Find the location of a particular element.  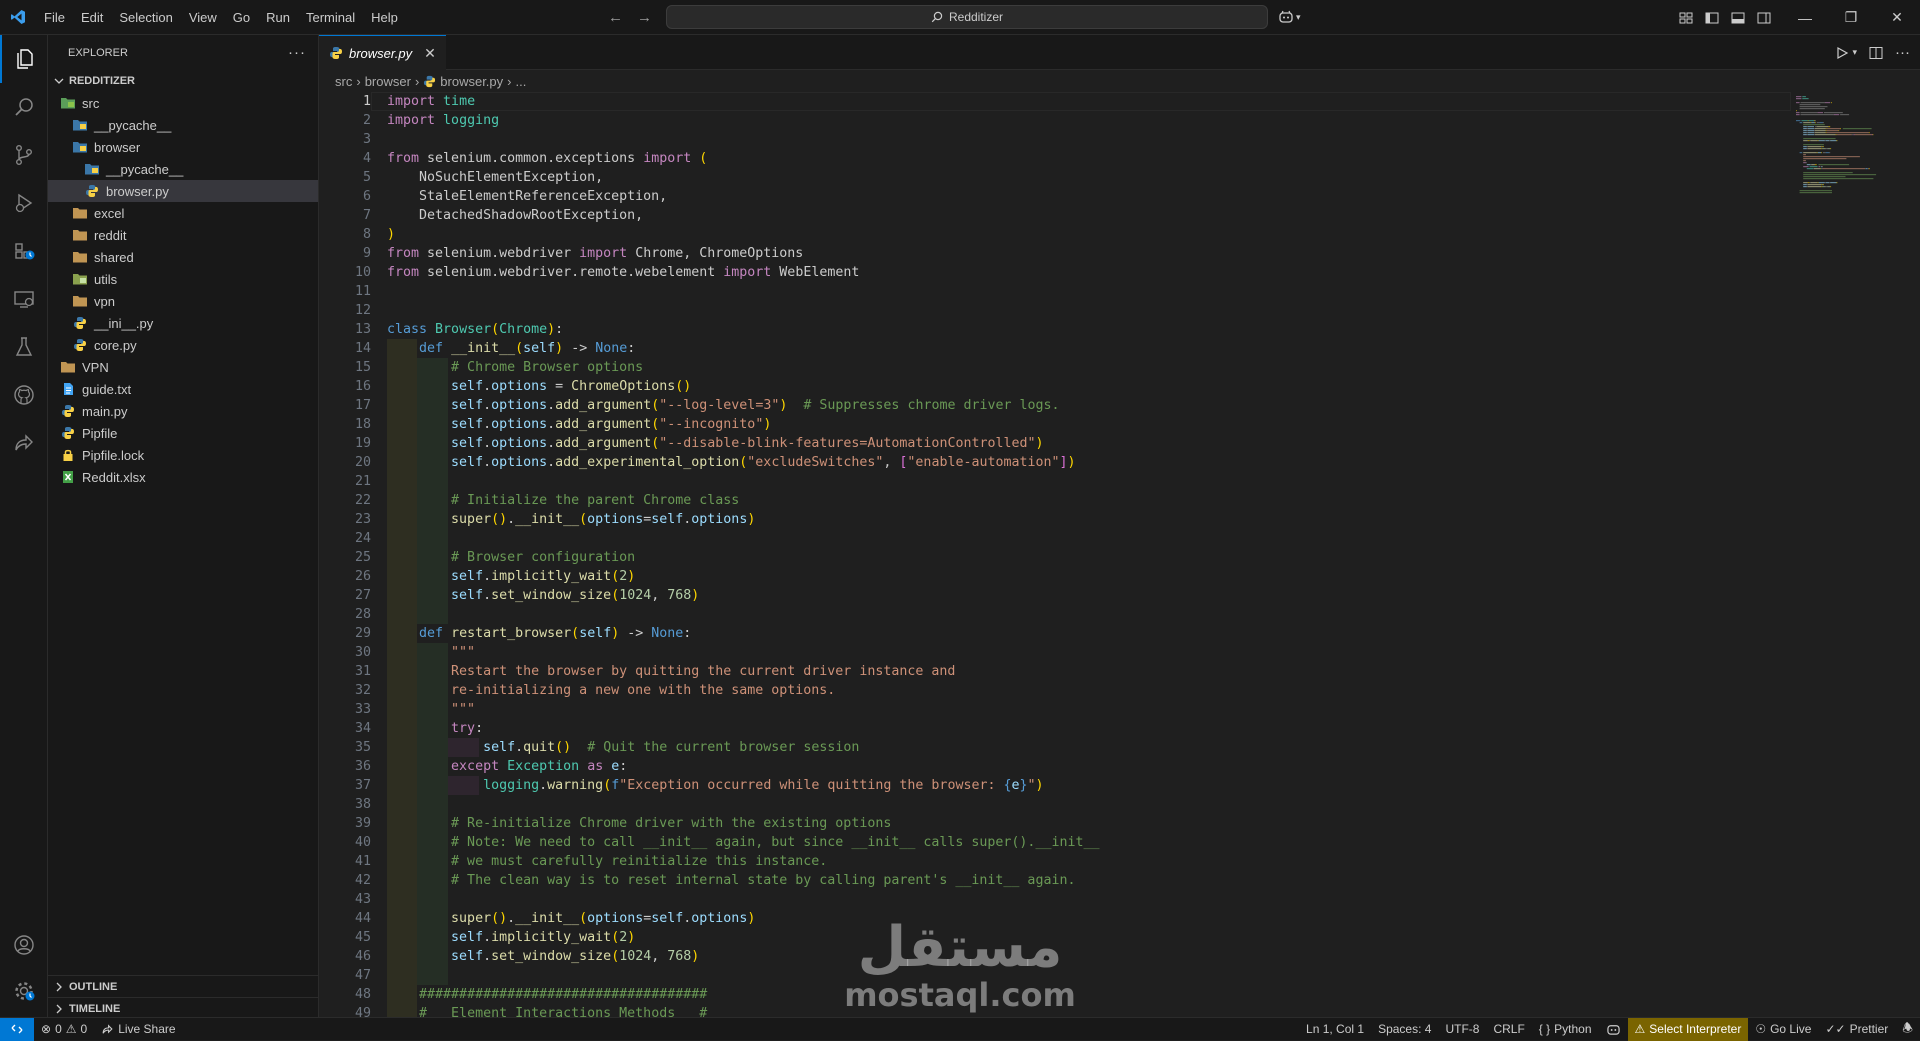

restore-icon: ❐ is located at coordinates (1851, 17).